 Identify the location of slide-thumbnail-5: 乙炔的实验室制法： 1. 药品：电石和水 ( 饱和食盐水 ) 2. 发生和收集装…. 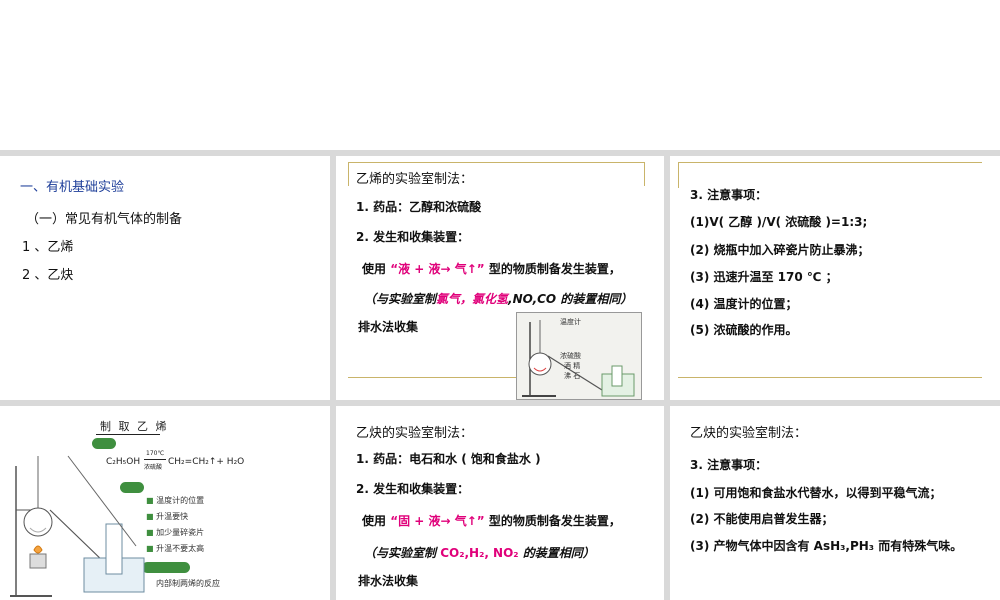
(500, 503).